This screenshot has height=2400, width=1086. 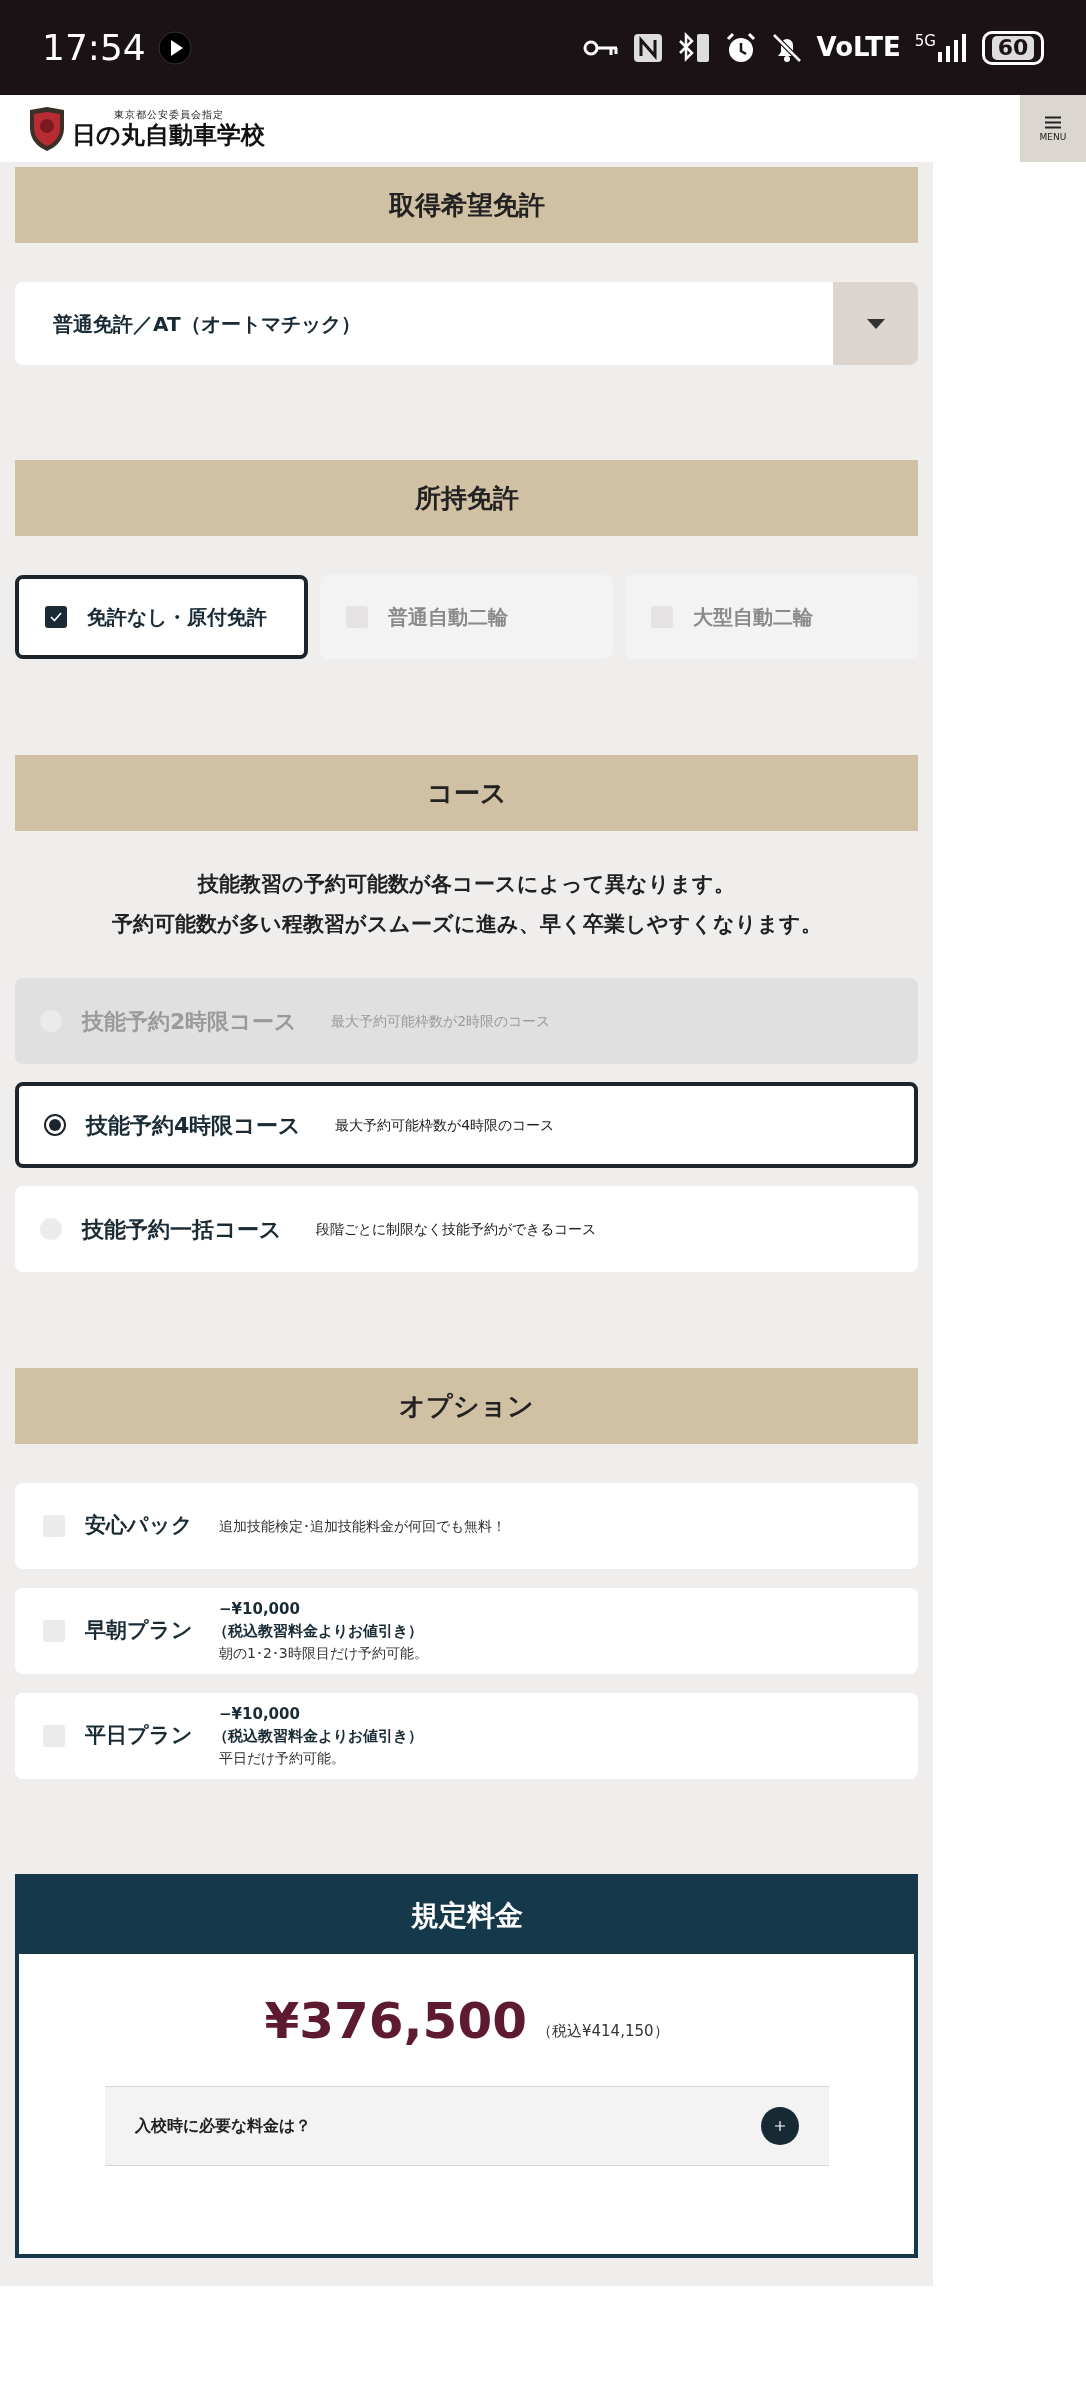 I want to click on logo-caption: 東京都公安委員会指定, so click(x=168, y=115).